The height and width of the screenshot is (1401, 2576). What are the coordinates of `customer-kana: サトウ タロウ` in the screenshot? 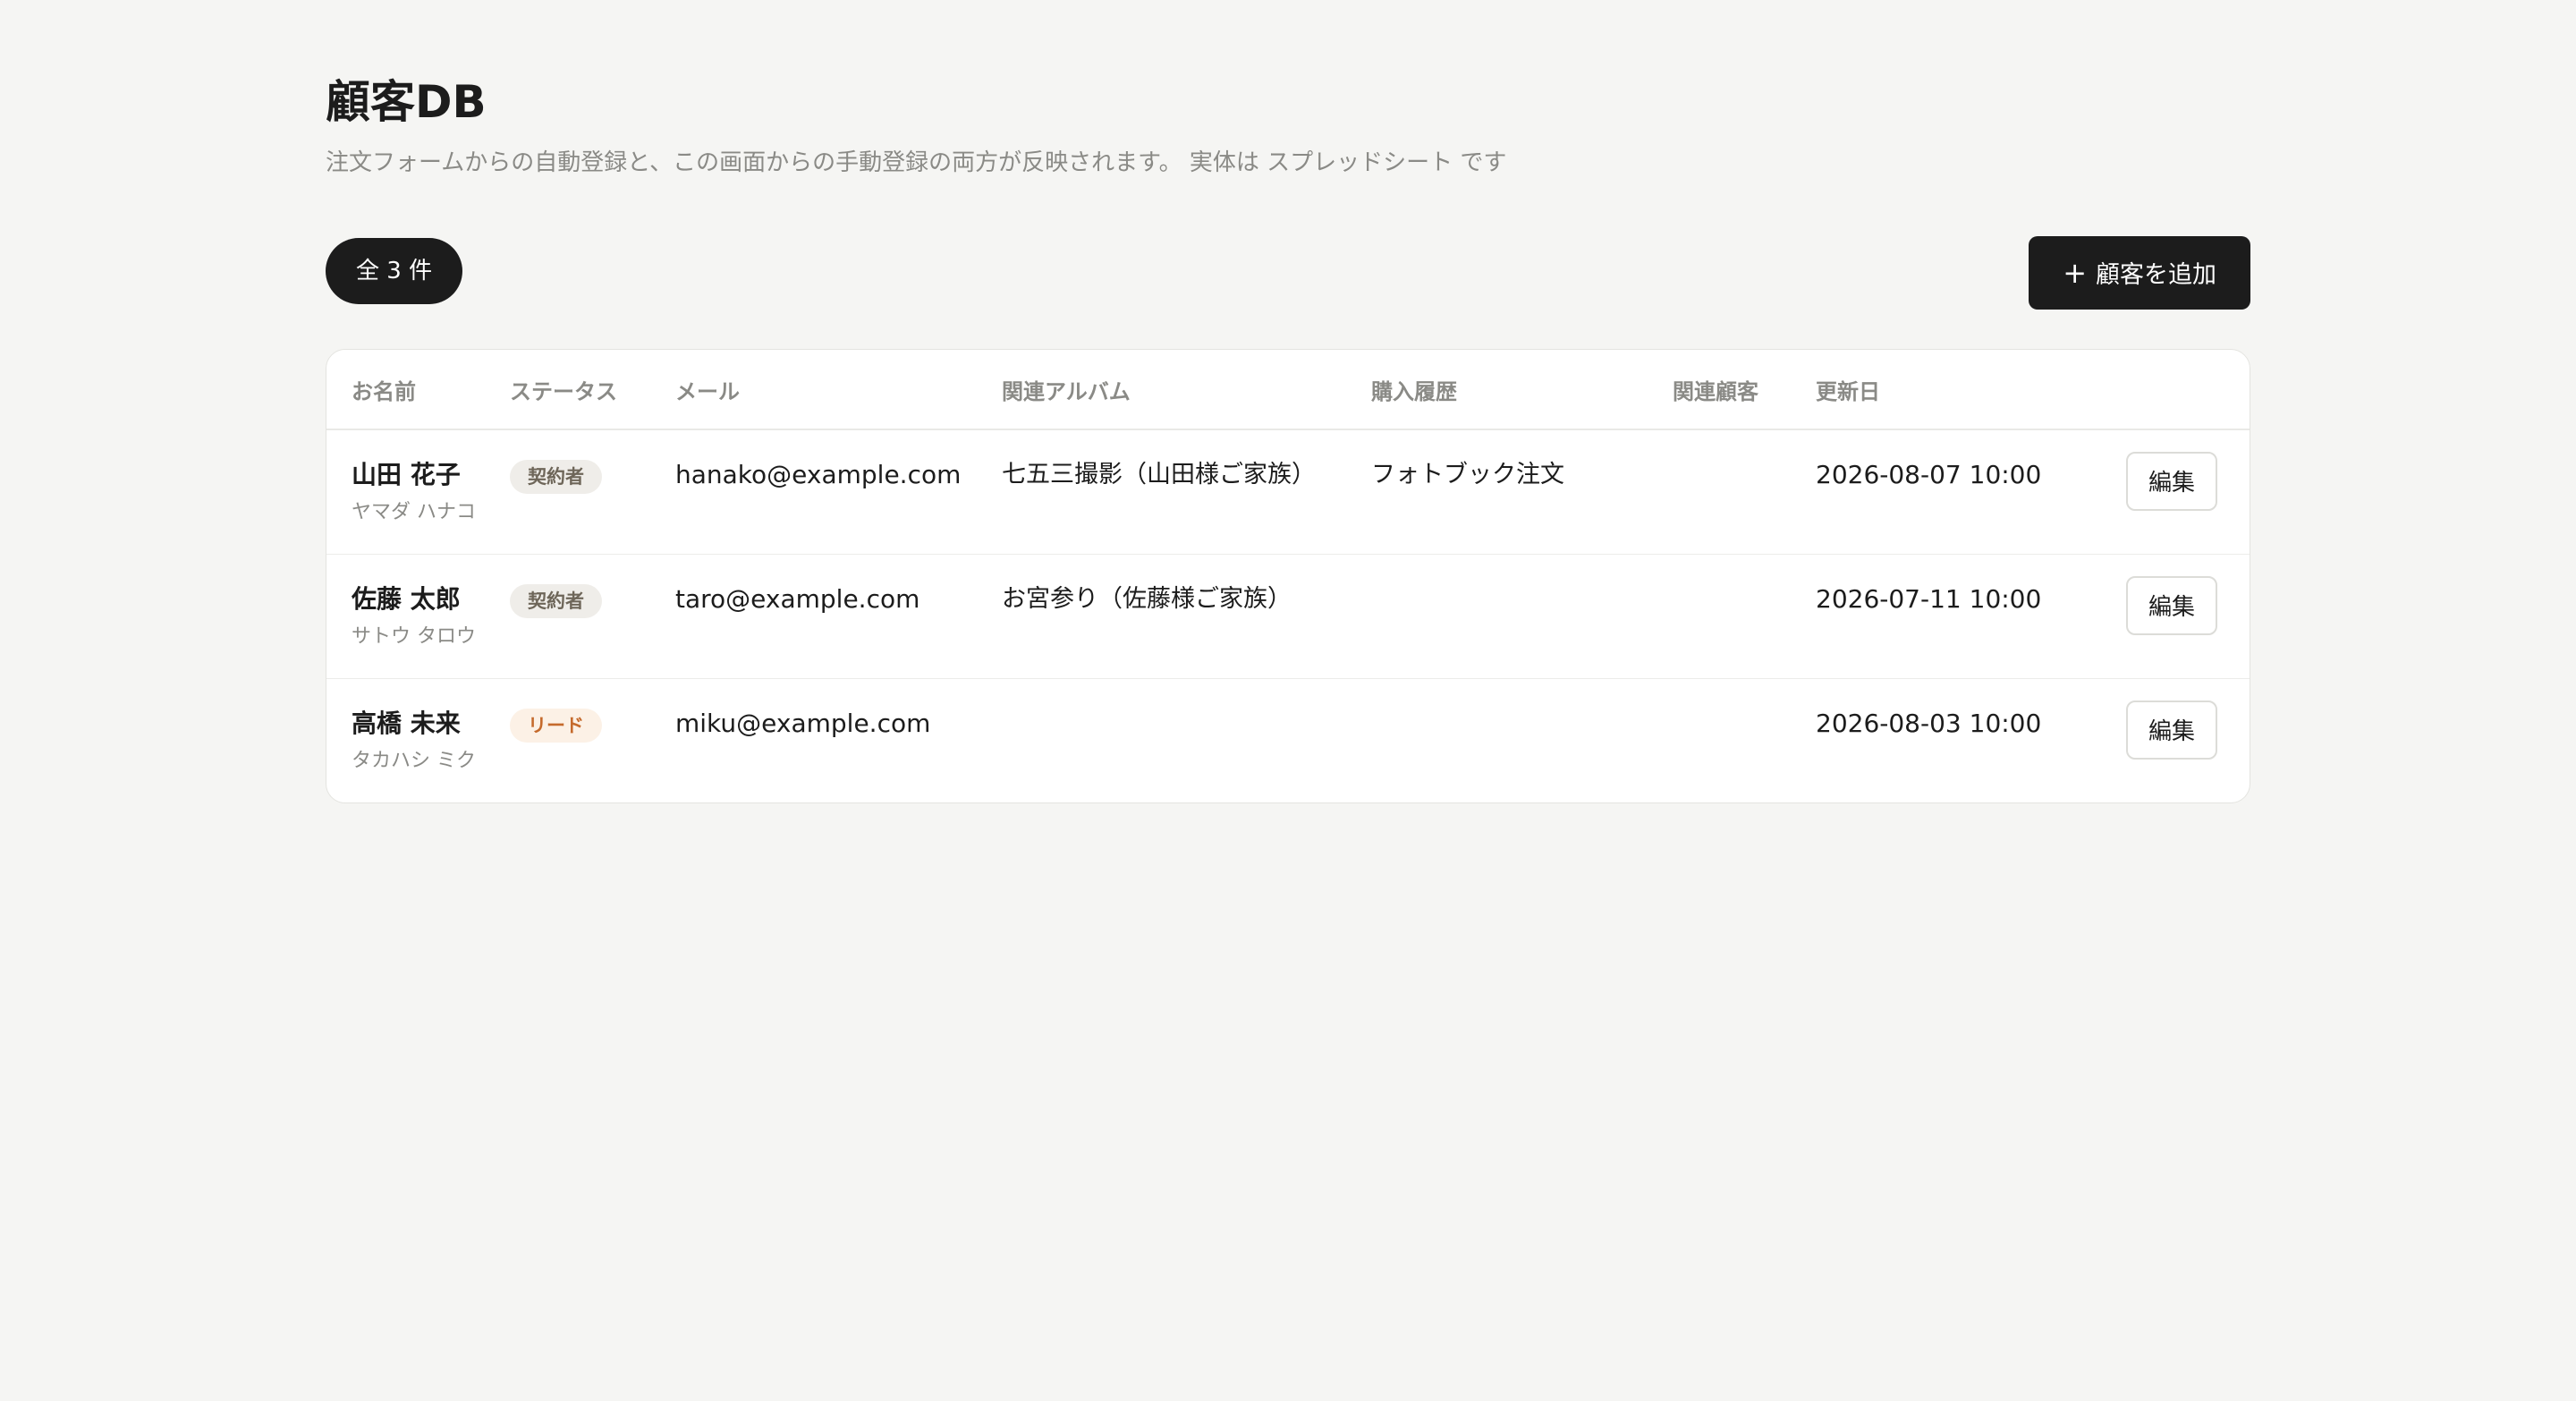 It's located at (414, 636).